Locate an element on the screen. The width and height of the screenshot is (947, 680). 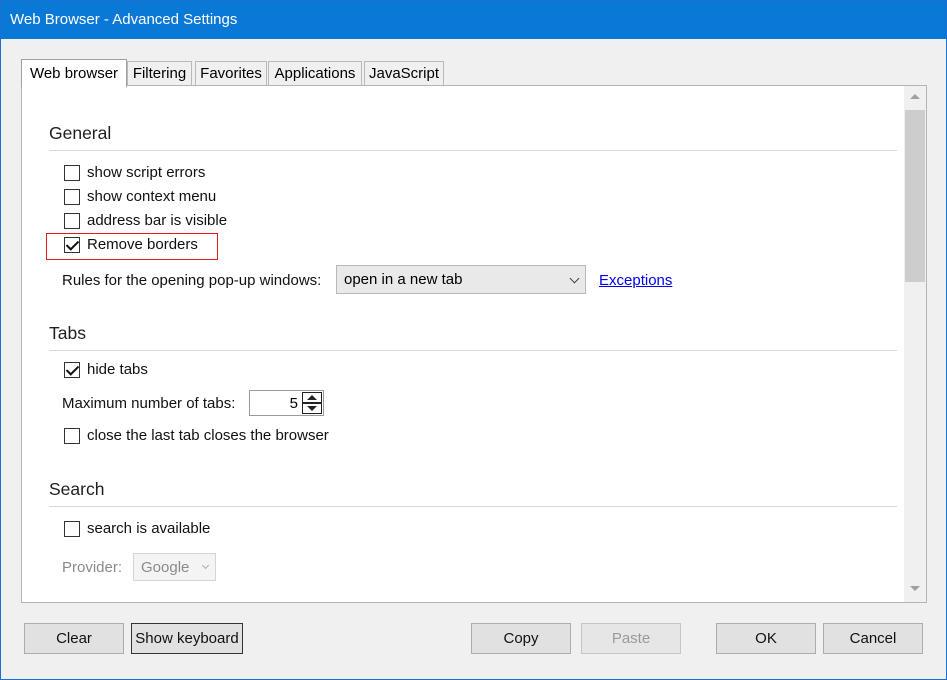
clear-button: Clear is located at coordinates (74, 638).